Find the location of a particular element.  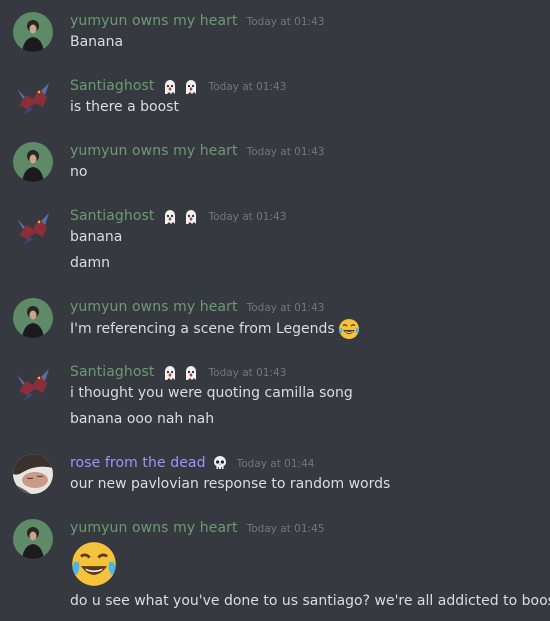

message-line: I'm referencing a scene from Legends is located at coordinates (215, 329).